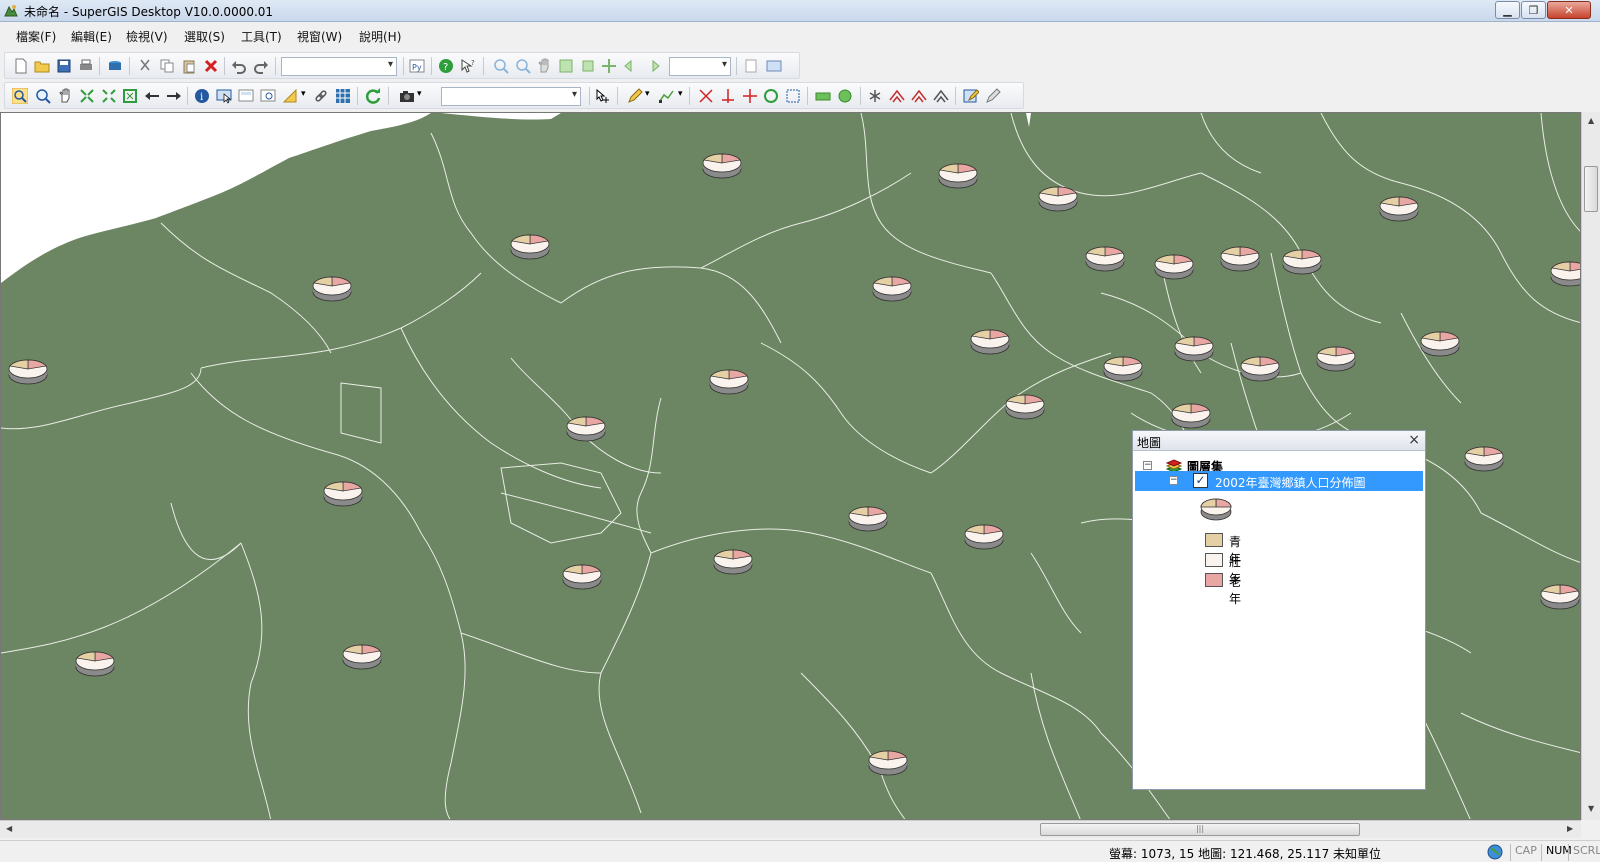  I want to click on menu-select: 選取(S), so click(204, 36).